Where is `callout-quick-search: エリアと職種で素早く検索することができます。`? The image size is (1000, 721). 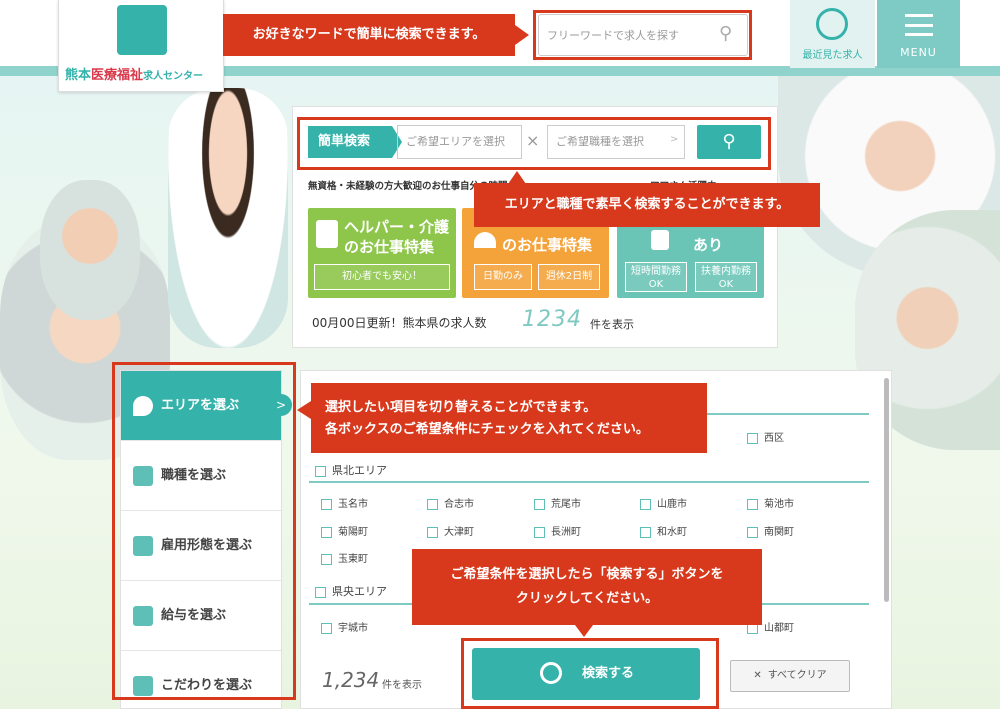 callout-quick-search: エリアと職種で素早く検索することができます。 is located at coordinates (647, 205).